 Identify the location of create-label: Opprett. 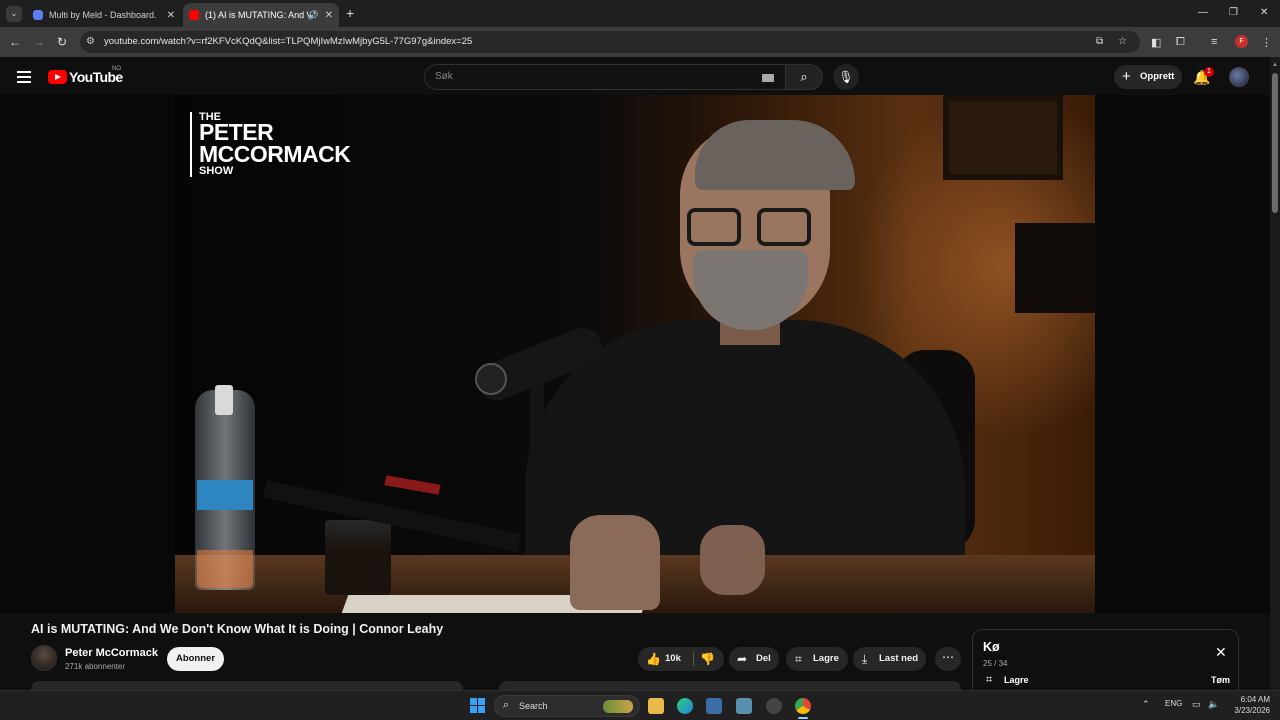
(1157, 76).